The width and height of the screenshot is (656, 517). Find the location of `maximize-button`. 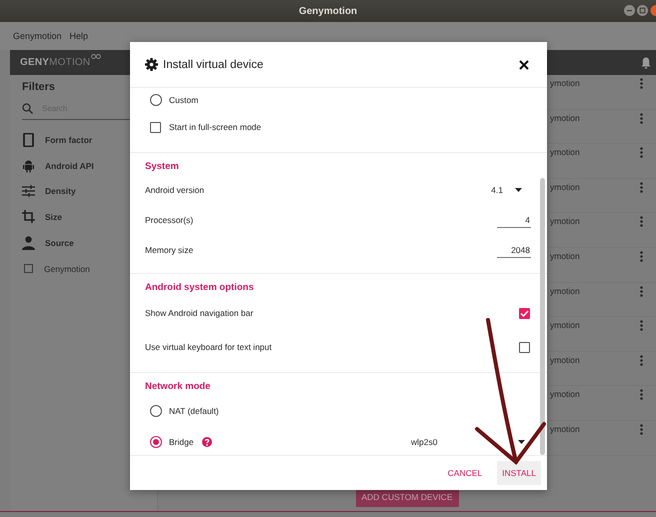

maximize-button is located at coordinates (642, 10).